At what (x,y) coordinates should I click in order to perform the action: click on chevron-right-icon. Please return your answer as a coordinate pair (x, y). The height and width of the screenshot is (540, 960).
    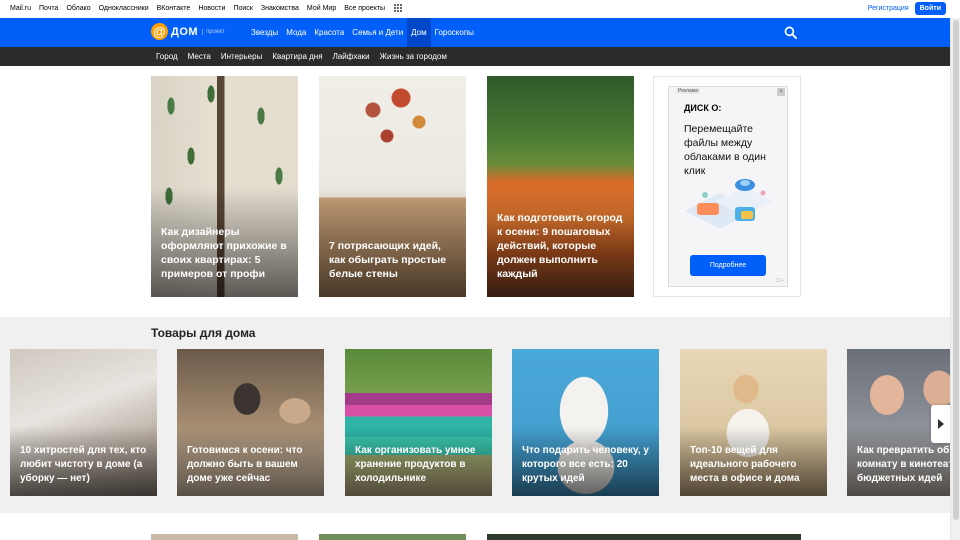
    Looking at the image, I should click on (940, 424).